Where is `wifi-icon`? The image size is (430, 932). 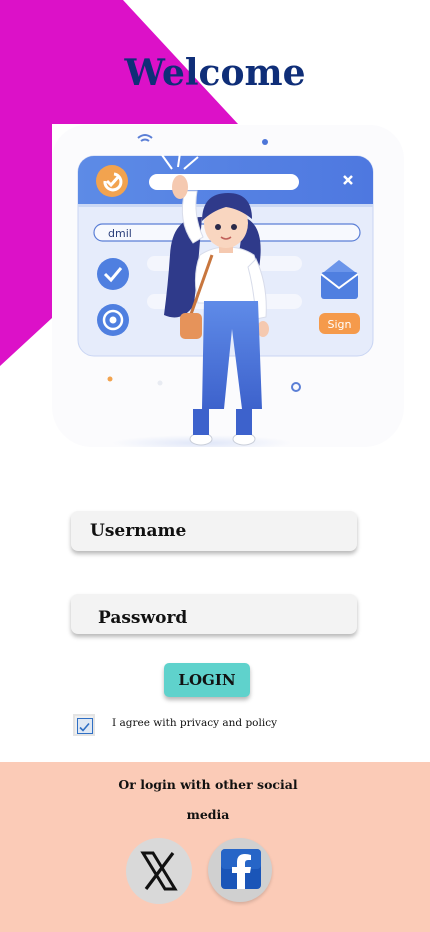 wifi-icon is located at coordinates (145, 138).